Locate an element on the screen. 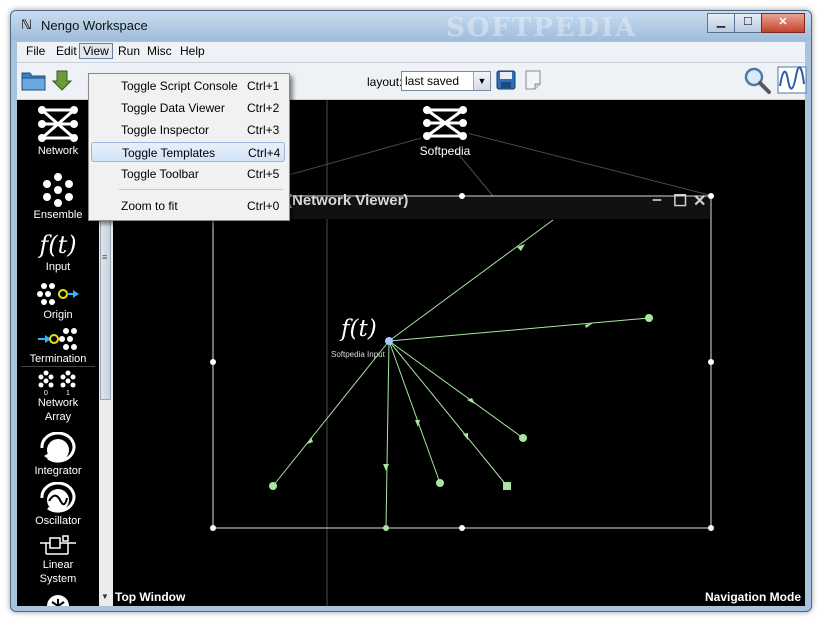 The image size is (832, 632). function-icon: f(t) is located at coordinates (58, 245).